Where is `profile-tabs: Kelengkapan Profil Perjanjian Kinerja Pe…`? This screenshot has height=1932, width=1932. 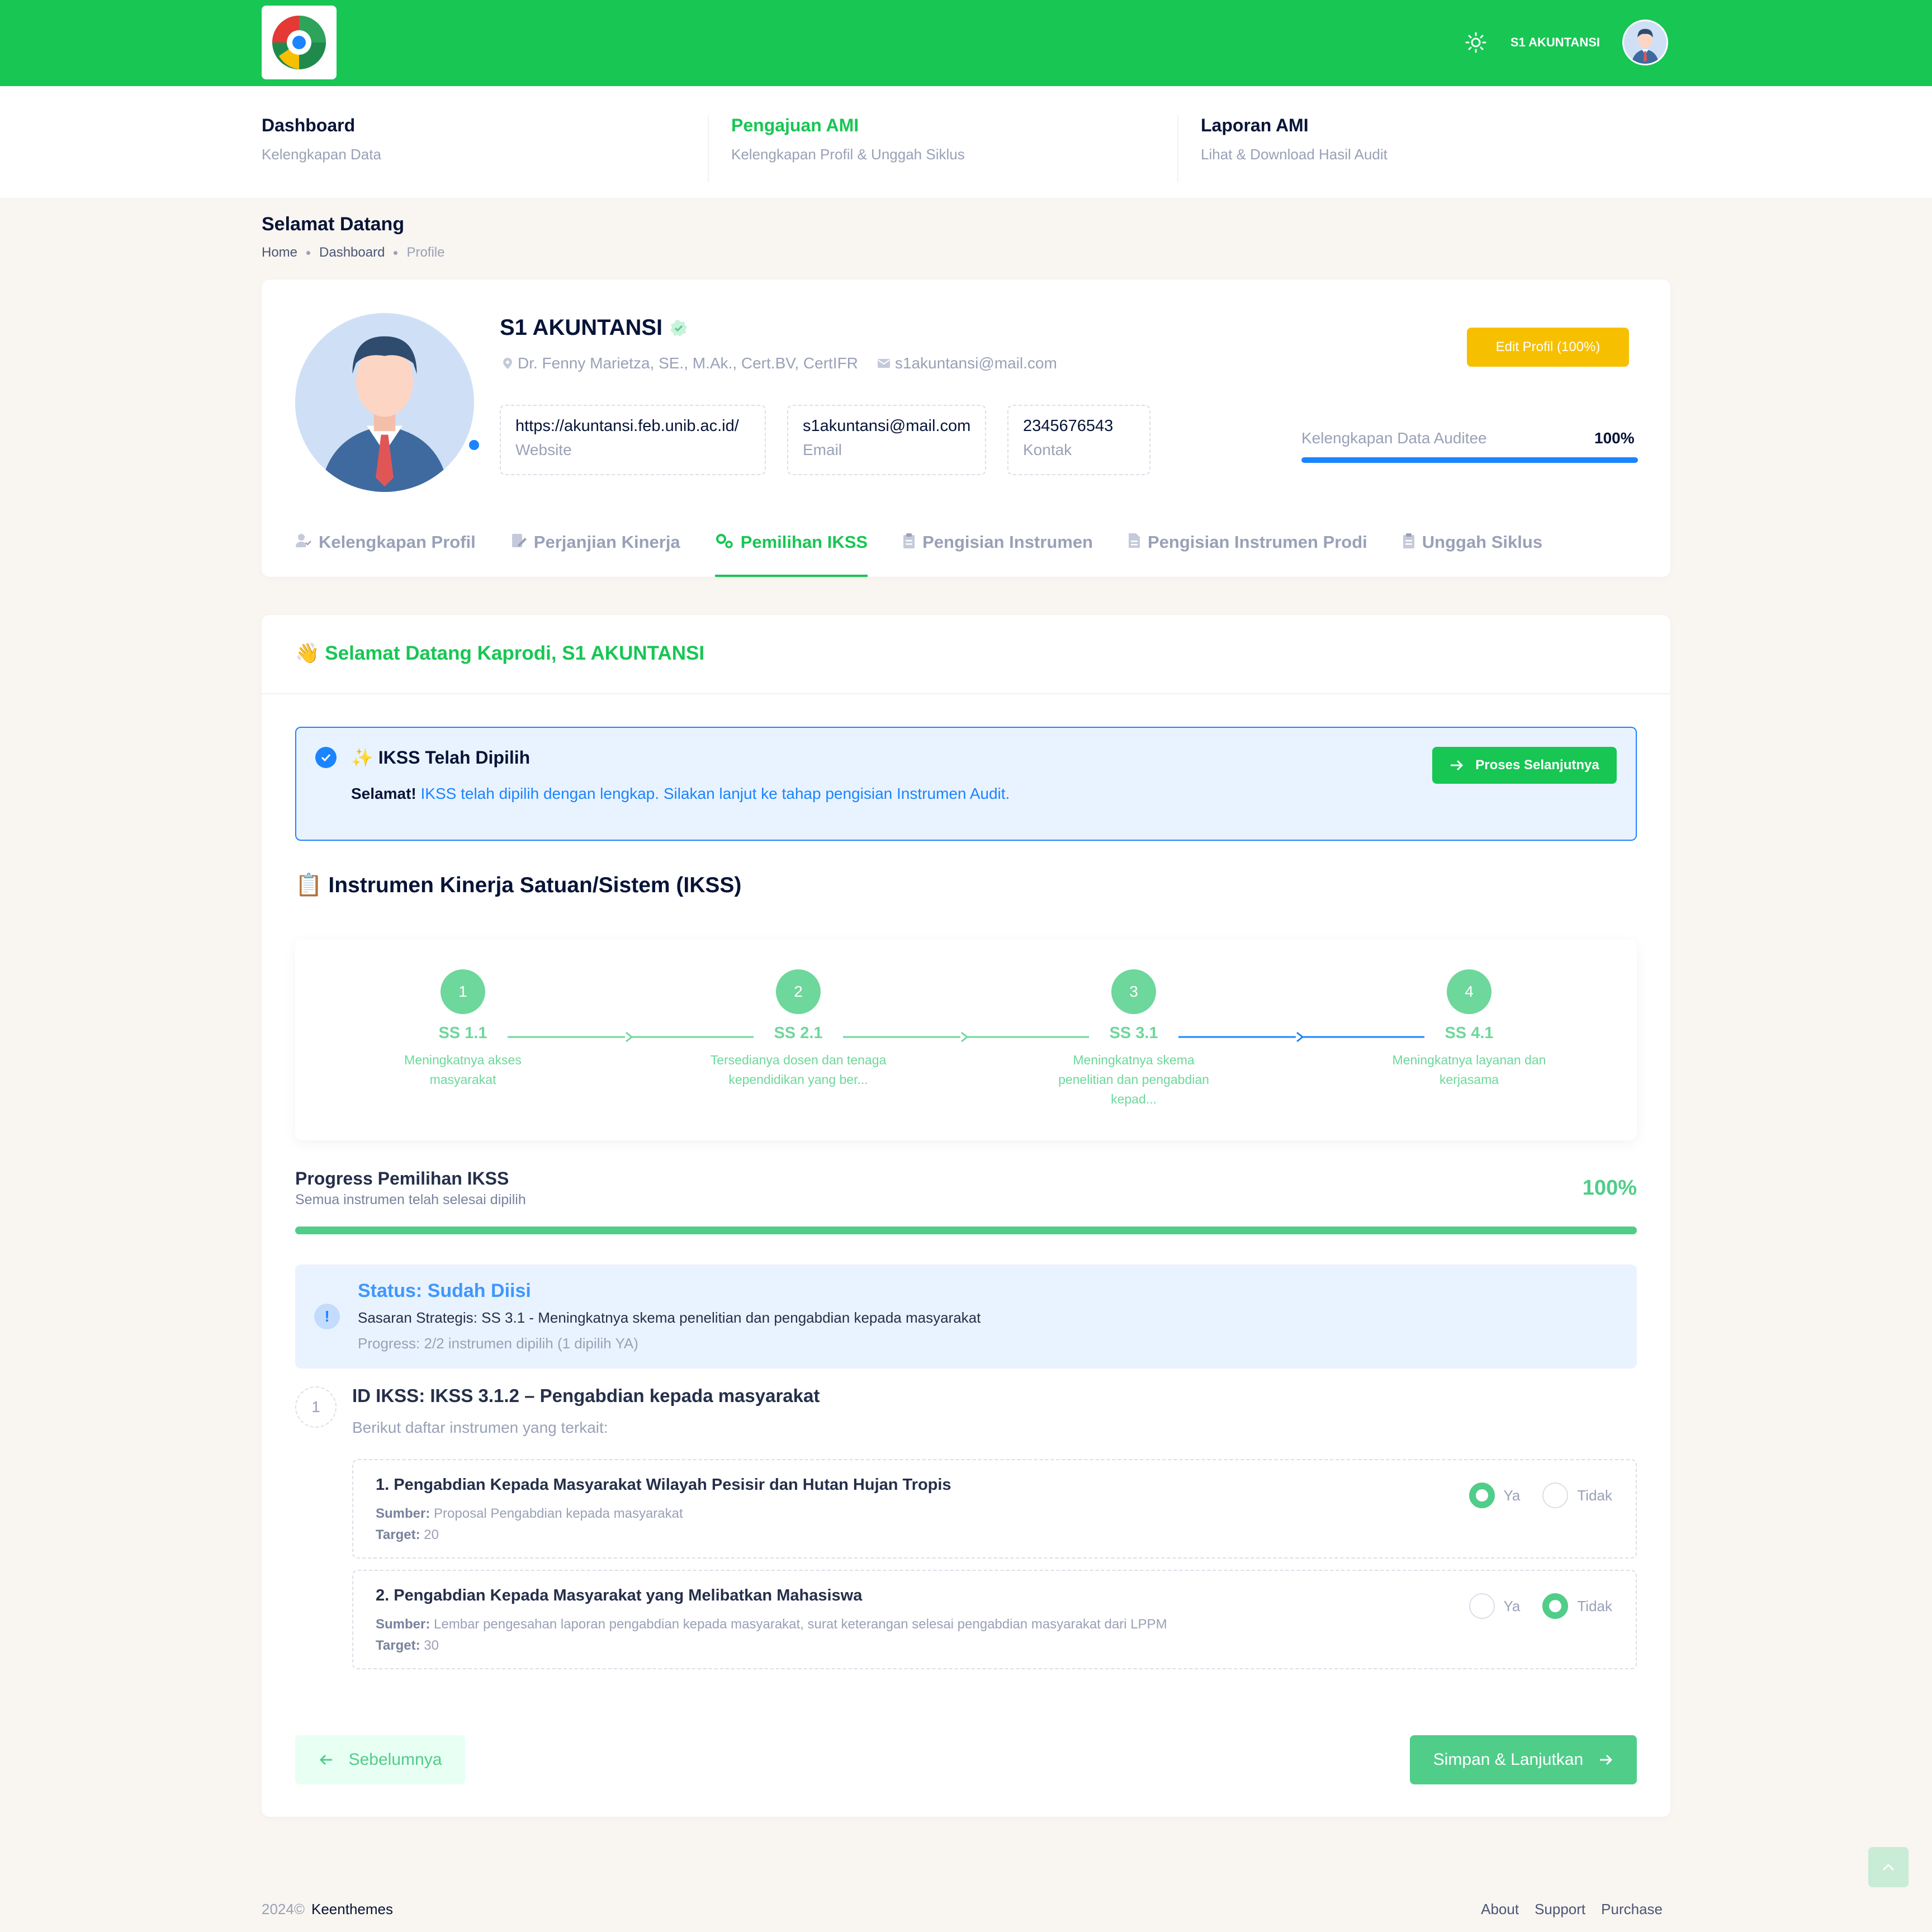
profile-tabs: Kelengkapan Profil Perjanjian Kinerja Pe… is located at coordinates (918, 551).